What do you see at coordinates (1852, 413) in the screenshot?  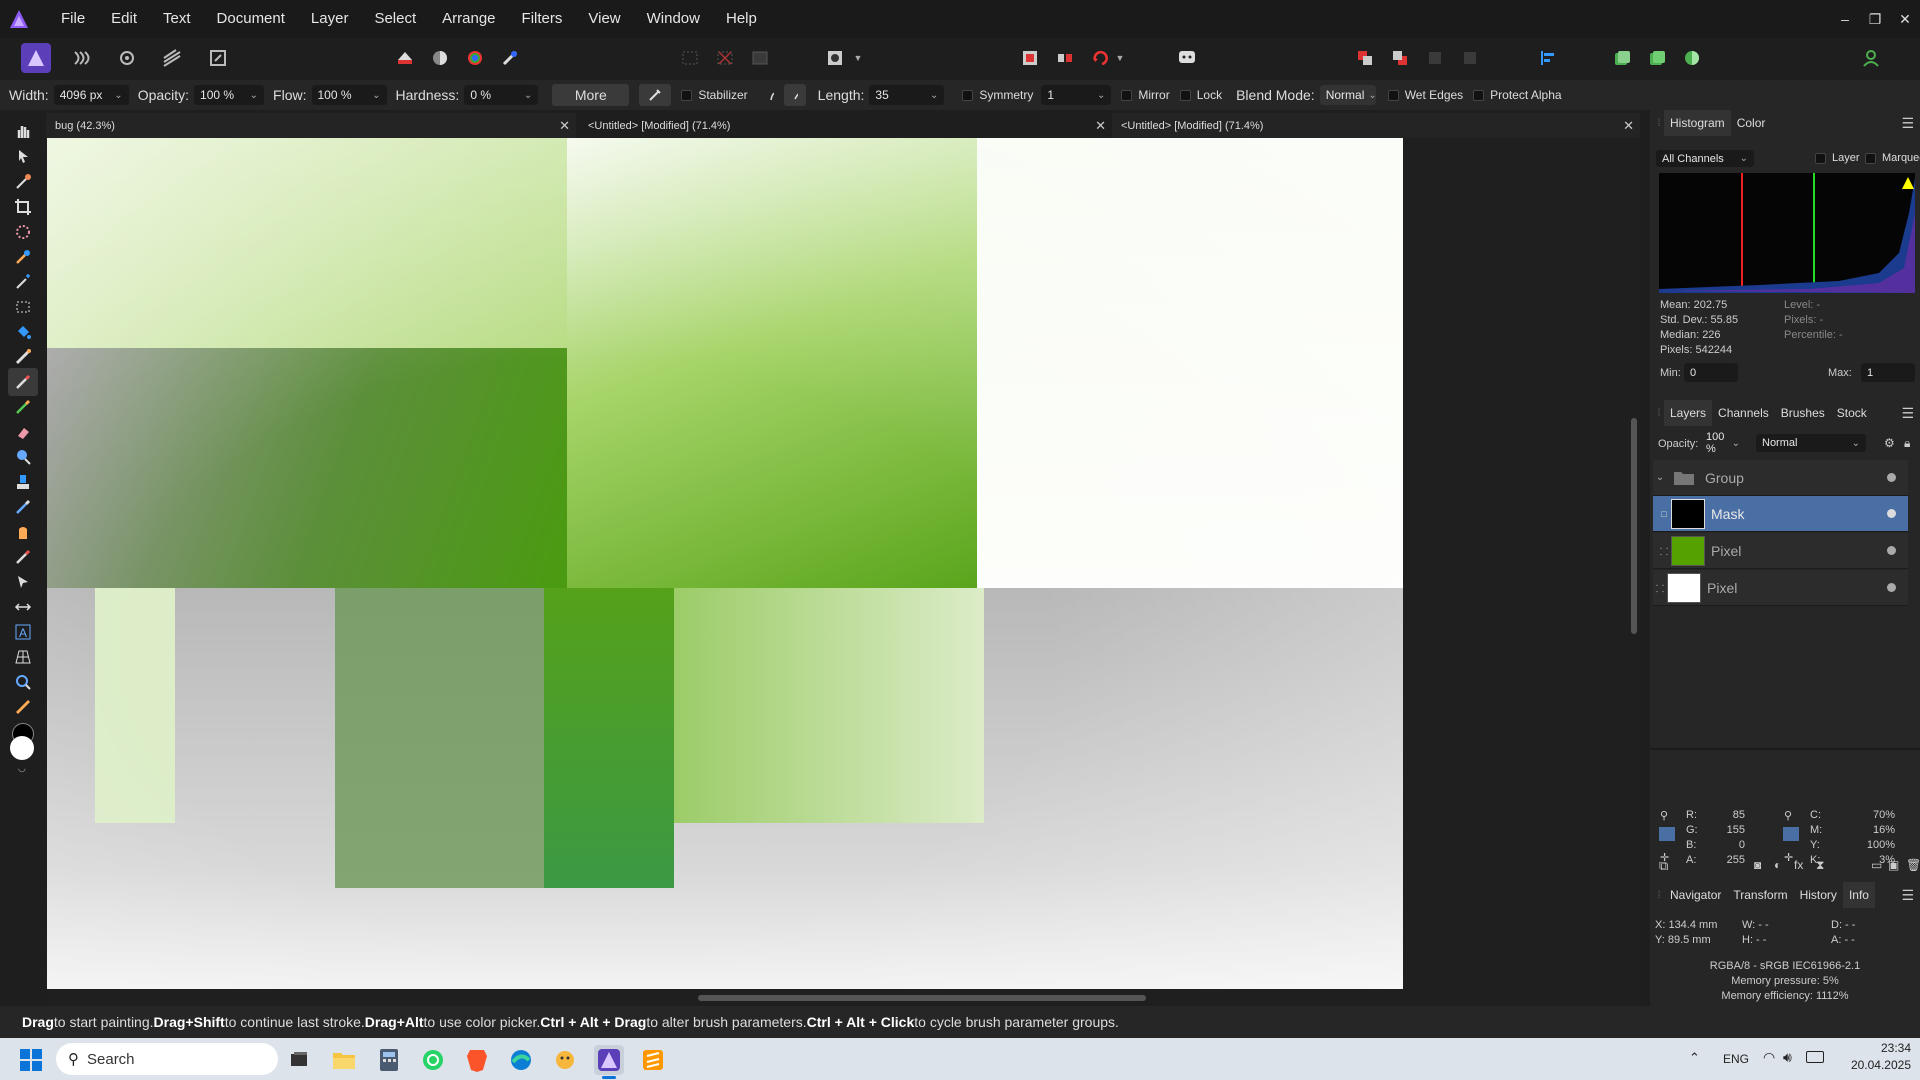 I see `tab-stock: Stock` at bounding box center [1852, 413].